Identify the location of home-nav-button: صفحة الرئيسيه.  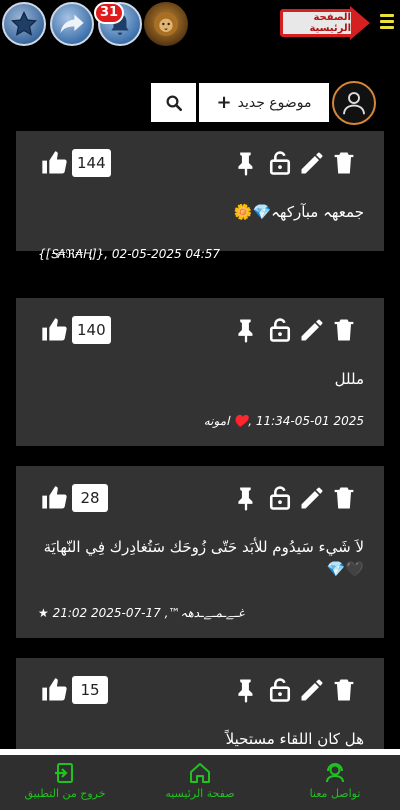
(200, 785).